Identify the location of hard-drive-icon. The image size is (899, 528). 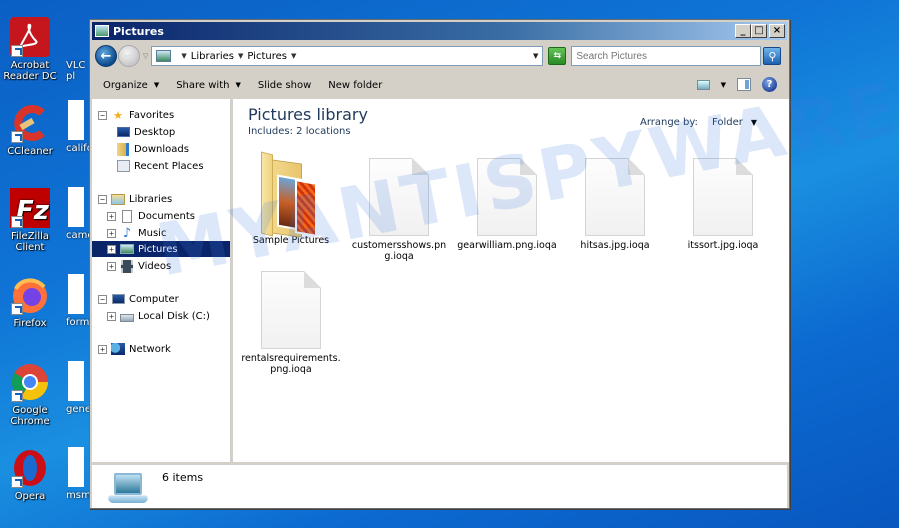
(127, 316).